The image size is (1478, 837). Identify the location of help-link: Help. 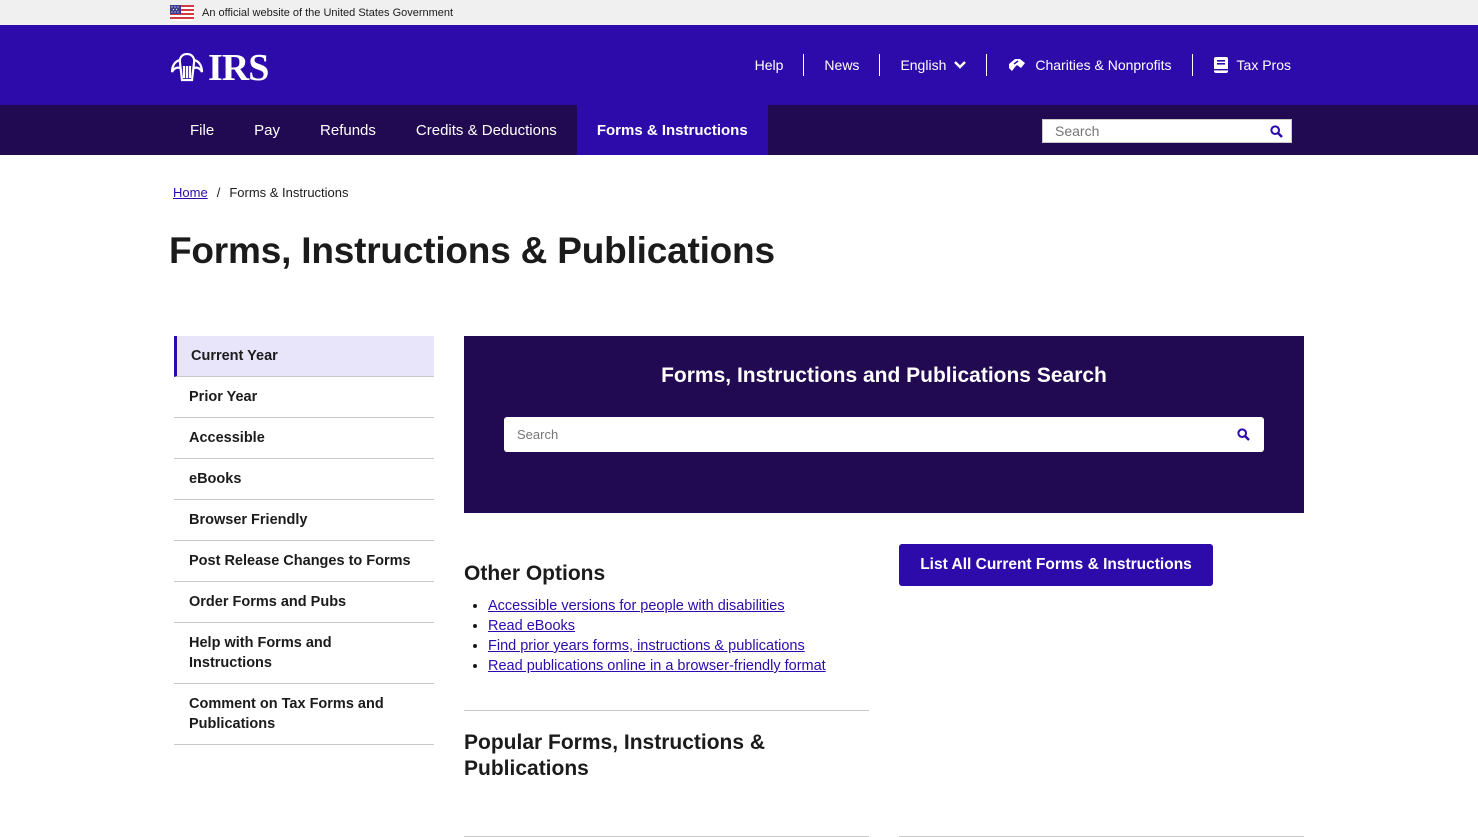
(779, 65).